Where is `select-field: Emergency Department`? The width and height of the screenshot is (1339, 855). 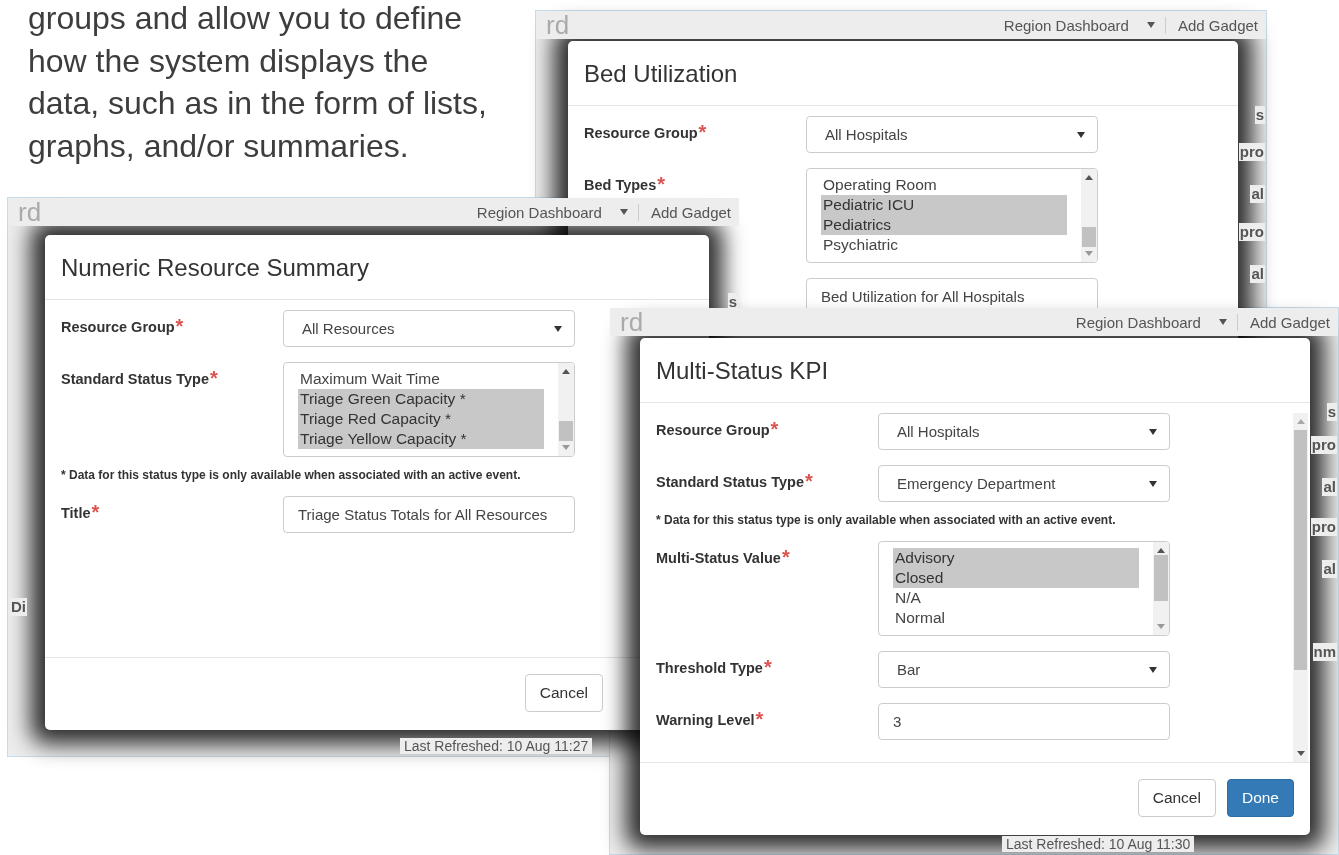
select-field: Emergency Department is located at coordinates (1024, 483).